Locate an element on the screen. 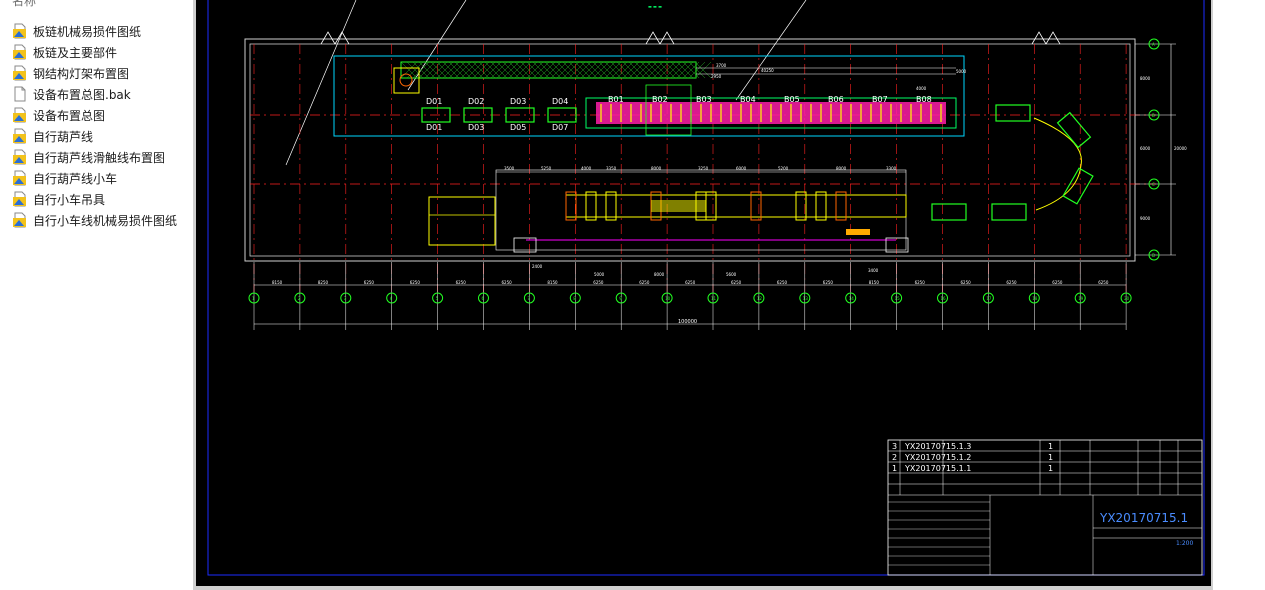  axis-marker-label: 16 is located at coordinates (944, 298).